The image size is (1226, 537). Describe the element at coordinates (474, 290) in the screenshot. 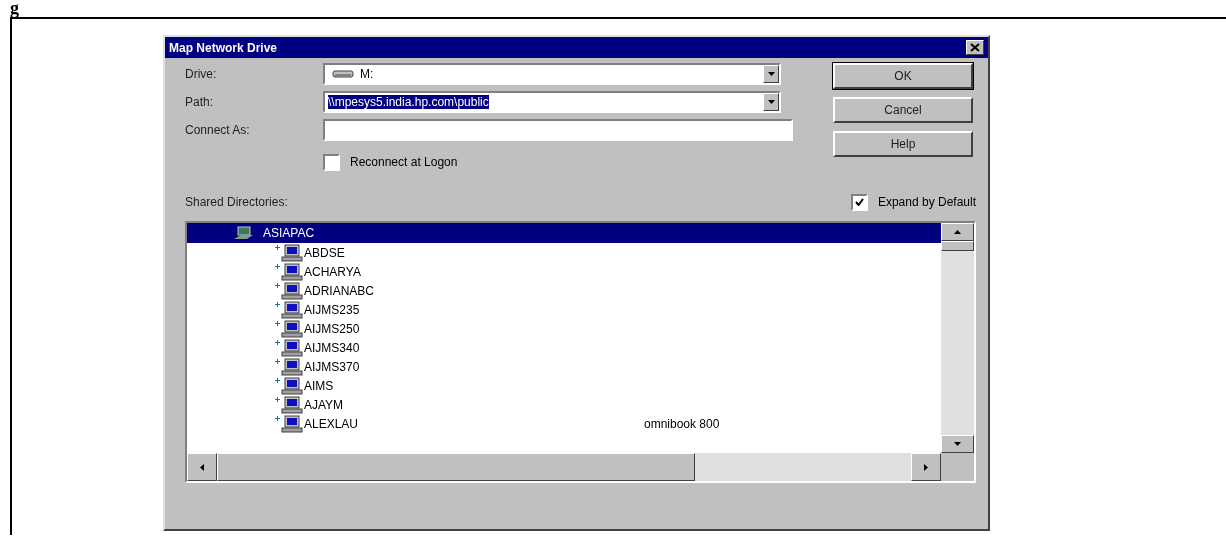

I see `tree-item: ADRIANABC` at that location.